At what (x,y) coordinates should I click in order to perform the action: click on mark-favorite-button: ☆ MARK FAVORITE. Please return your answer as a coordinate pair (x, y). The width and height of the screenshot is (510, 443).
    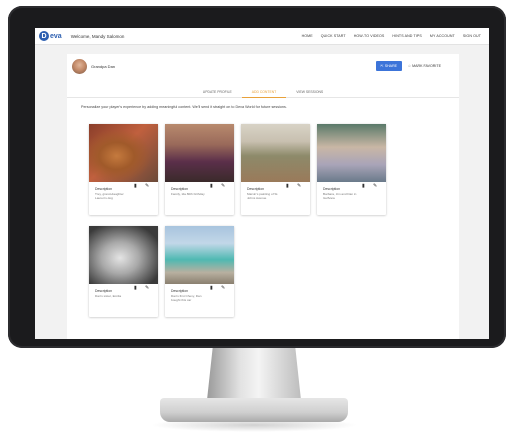
    Looking at the image, I should click on (424, 66).